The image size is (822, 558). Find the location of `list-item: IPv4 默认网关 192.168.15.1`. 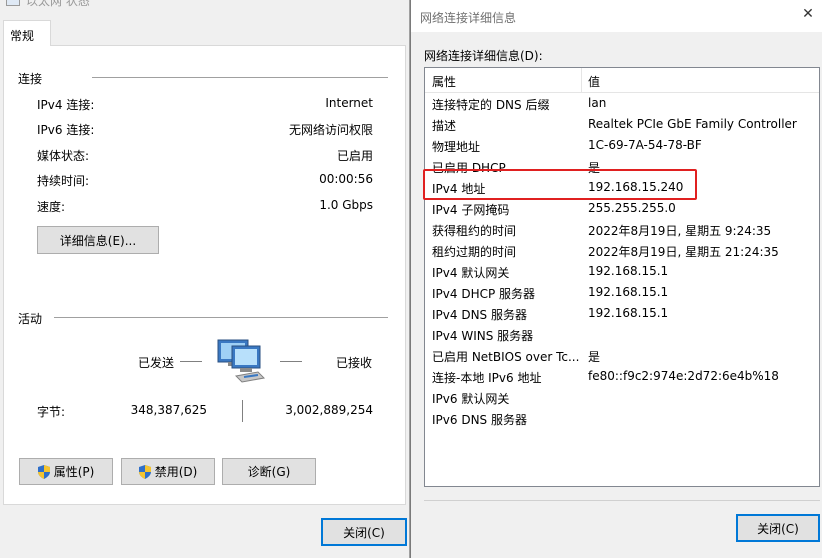

list-item: IPv4 默认网关 192.168.15.1 is located at coordinates (622, 271).